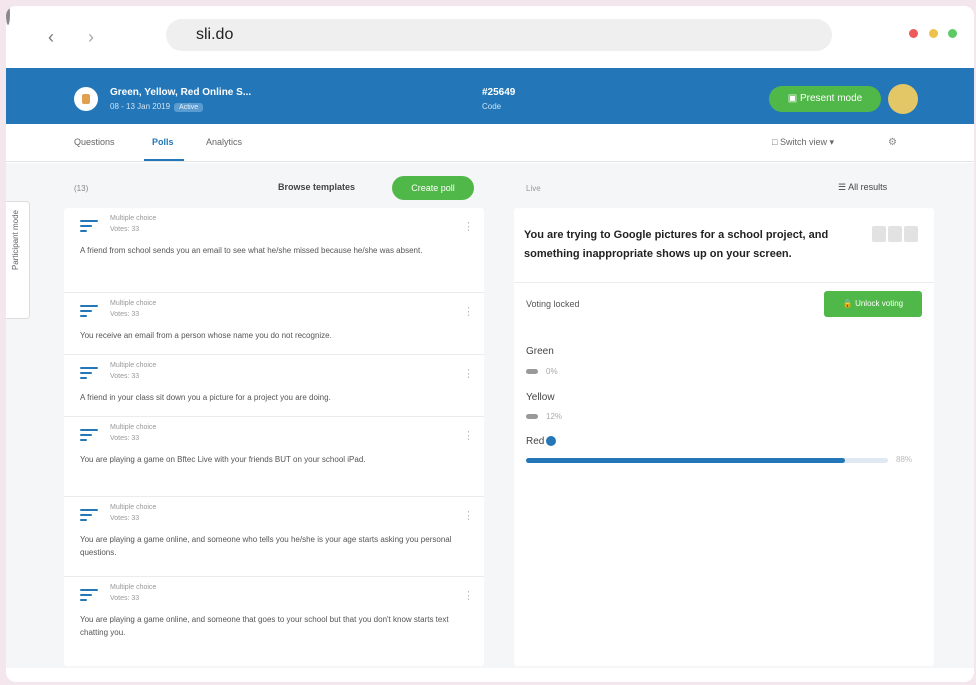 The image size is (976, 685). What do you see at coordinates (540, 397) in the screenshot?
I see `option-label: Yellow` at bounding box center [540, 397].